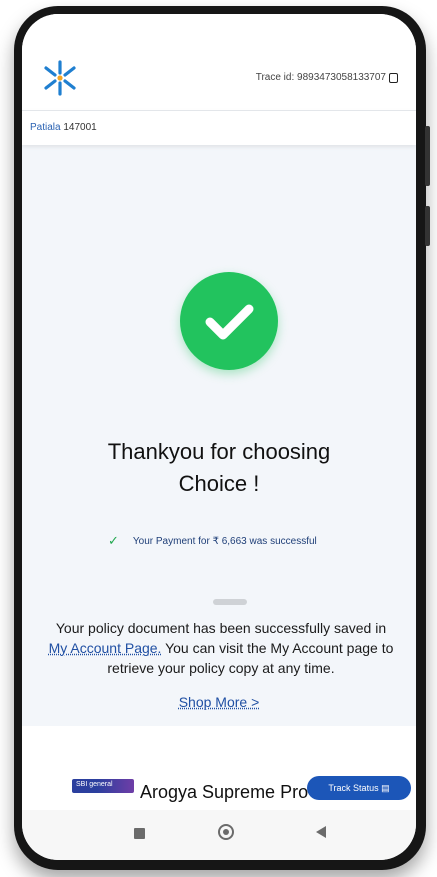  What do you see at coordinates (427, 226) in the screenshot?
I see `power-button` at bounding box center [427, 226].